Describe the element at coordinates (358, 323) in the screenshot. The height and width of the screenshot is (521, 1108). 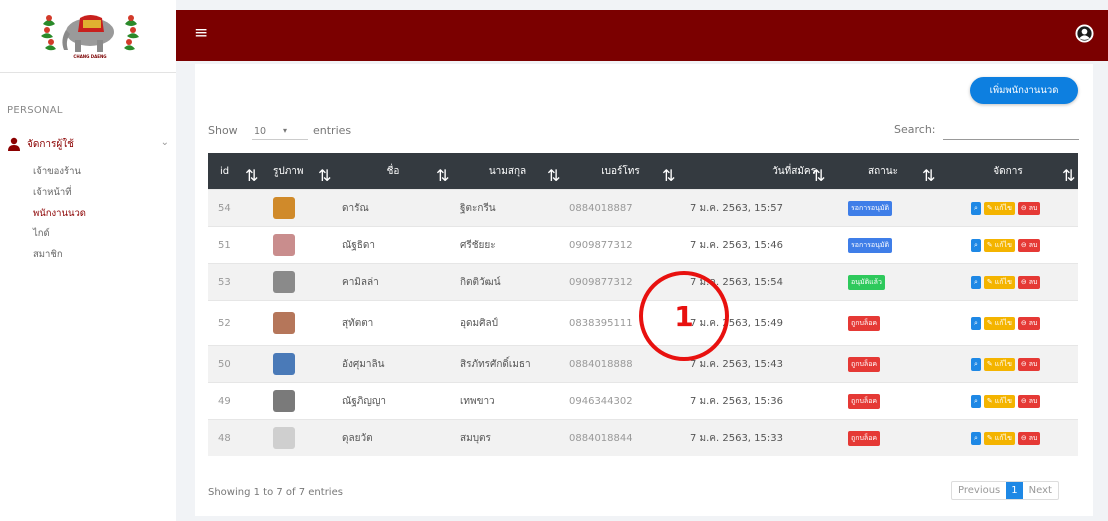
I see `cell-first-name: สุทัตตา` at that location.